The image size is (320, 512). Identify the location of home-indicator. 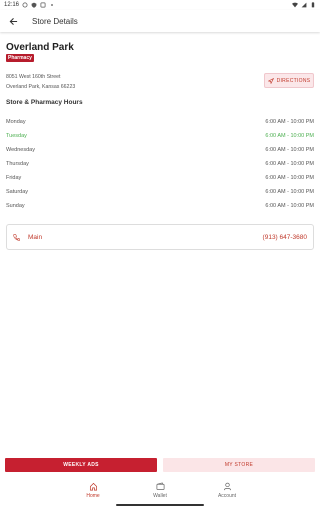
(160, 505).